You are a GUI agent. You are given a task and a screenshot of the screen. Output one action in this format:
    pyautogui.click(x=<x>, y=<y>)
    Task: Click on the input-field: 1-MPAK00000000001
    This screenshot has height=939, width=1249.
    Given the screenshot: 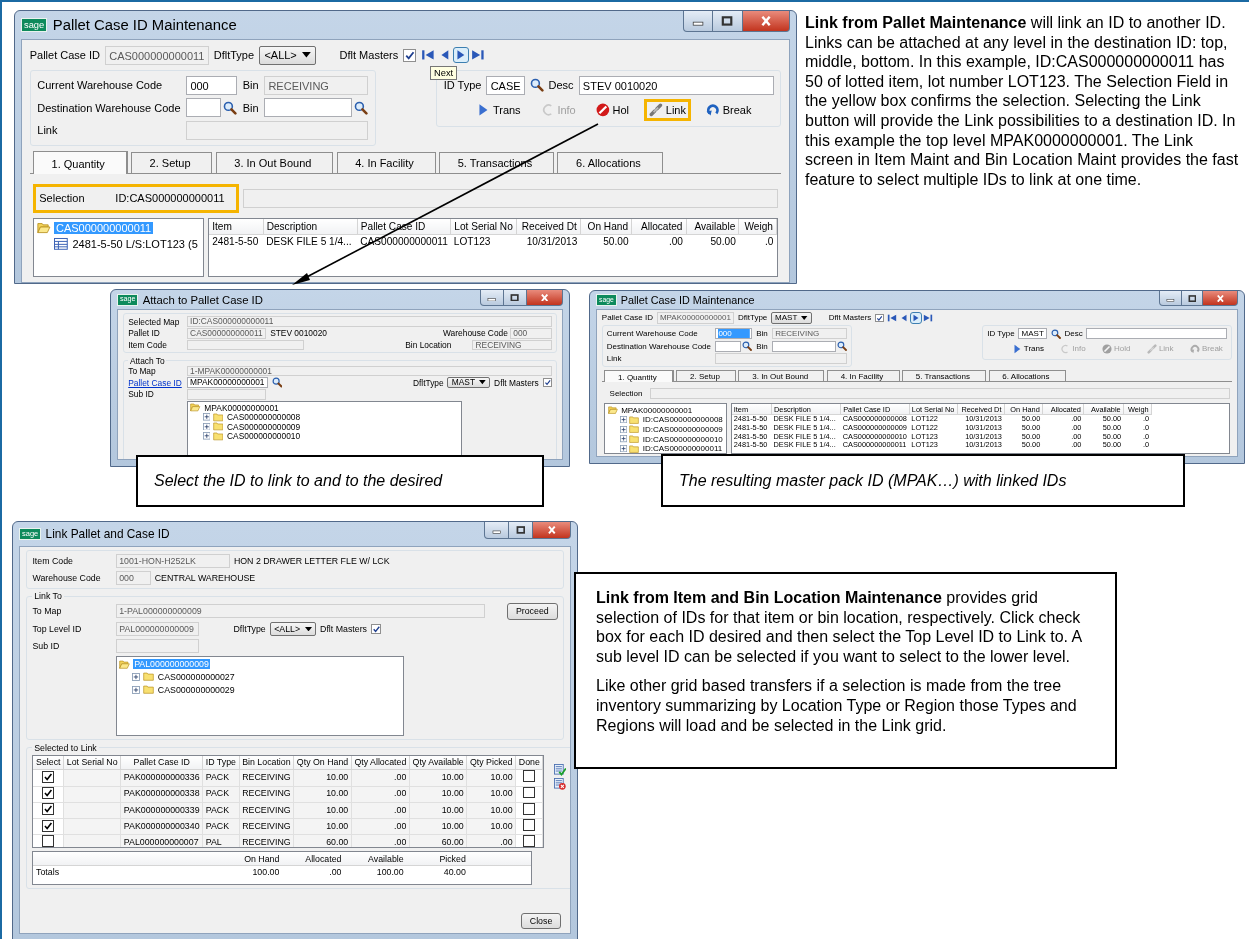 What is the action you would take?
    pyautogui.click(x=369, y=371)
    